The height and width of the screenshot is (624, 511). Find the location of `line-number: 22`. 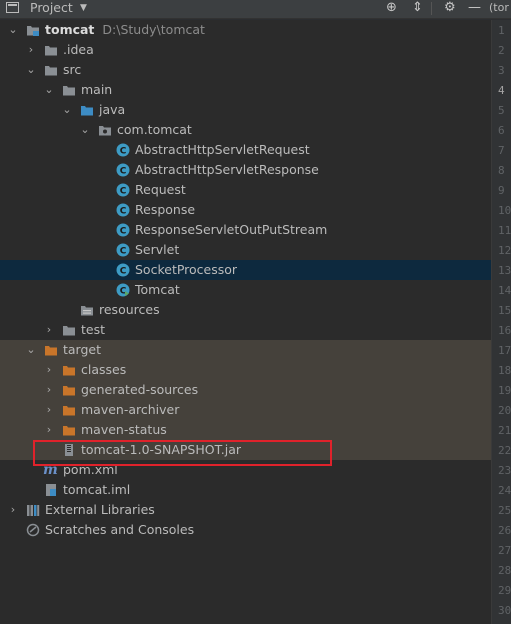

line-number: 22 is located at coordinates (504, 450).